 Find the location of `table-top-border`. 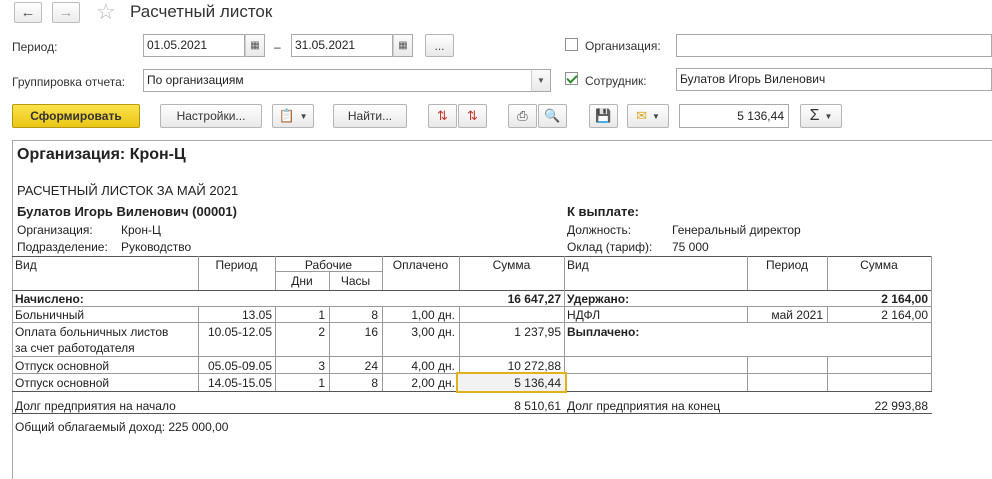

table-top-border is located at coordinates (472, 256).